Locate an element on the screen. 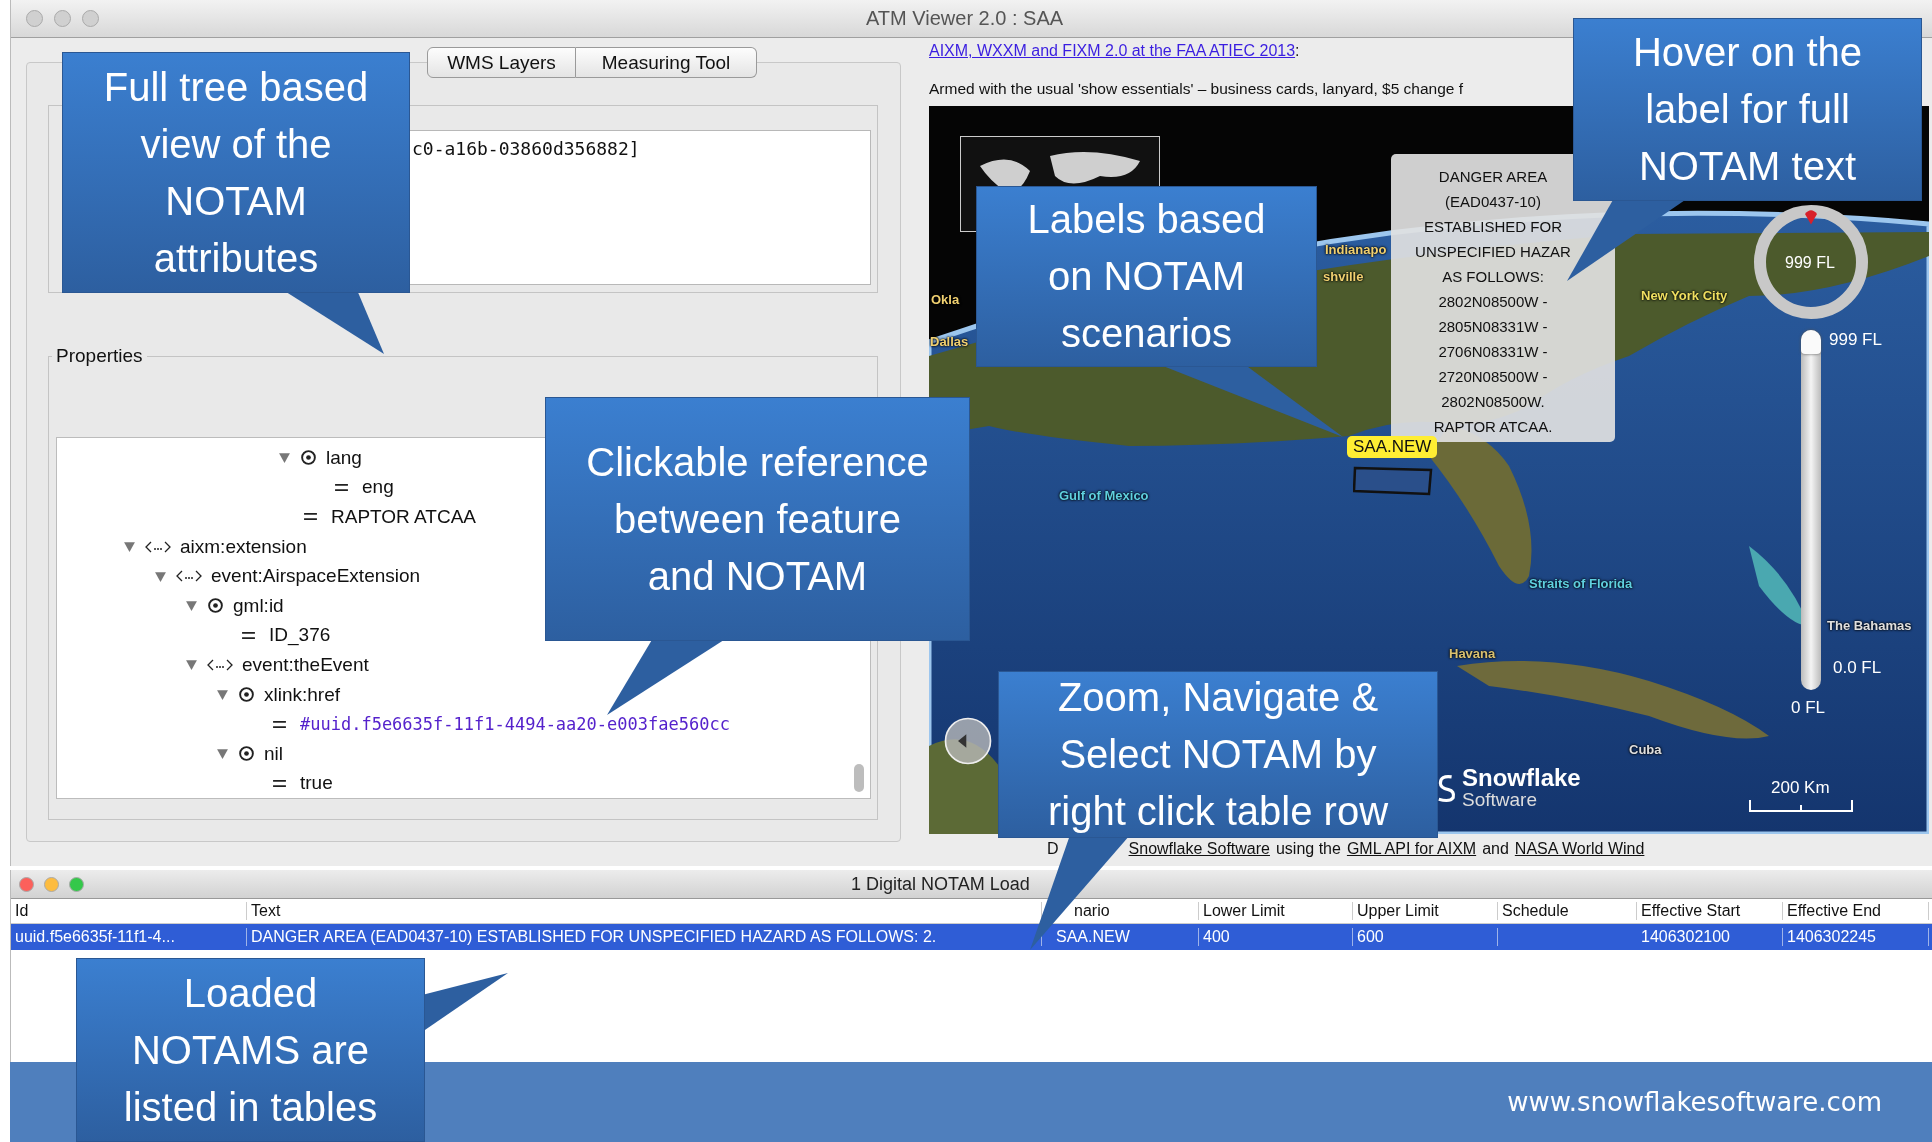 The height and width of the screenshot is (1142, 1932). table-row: uuid.f5e6635f-11f1-4... DANGER AREA (EAD0437-10) ESTABLISHED FOR UNSPECIFIED HAZARD AS FOLLOWS: 2. SAA.NEW 400 600 1406302100 1406302245 is located at coordinates (971, 937).